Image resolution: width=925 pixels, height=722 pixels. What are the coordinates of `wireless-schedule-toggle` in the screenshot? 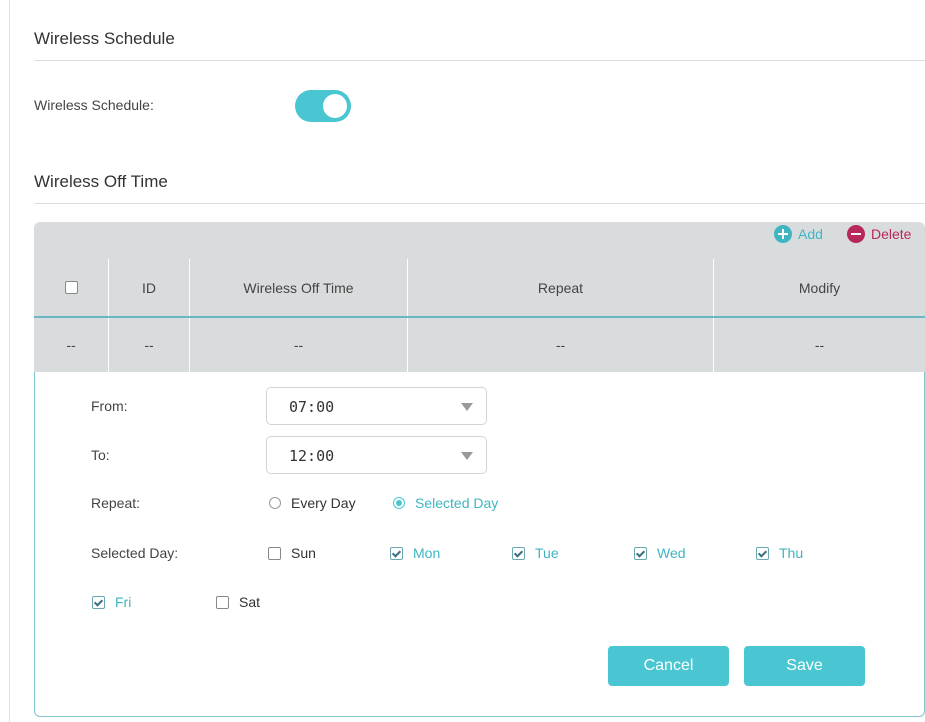 It's located at (323, 106).